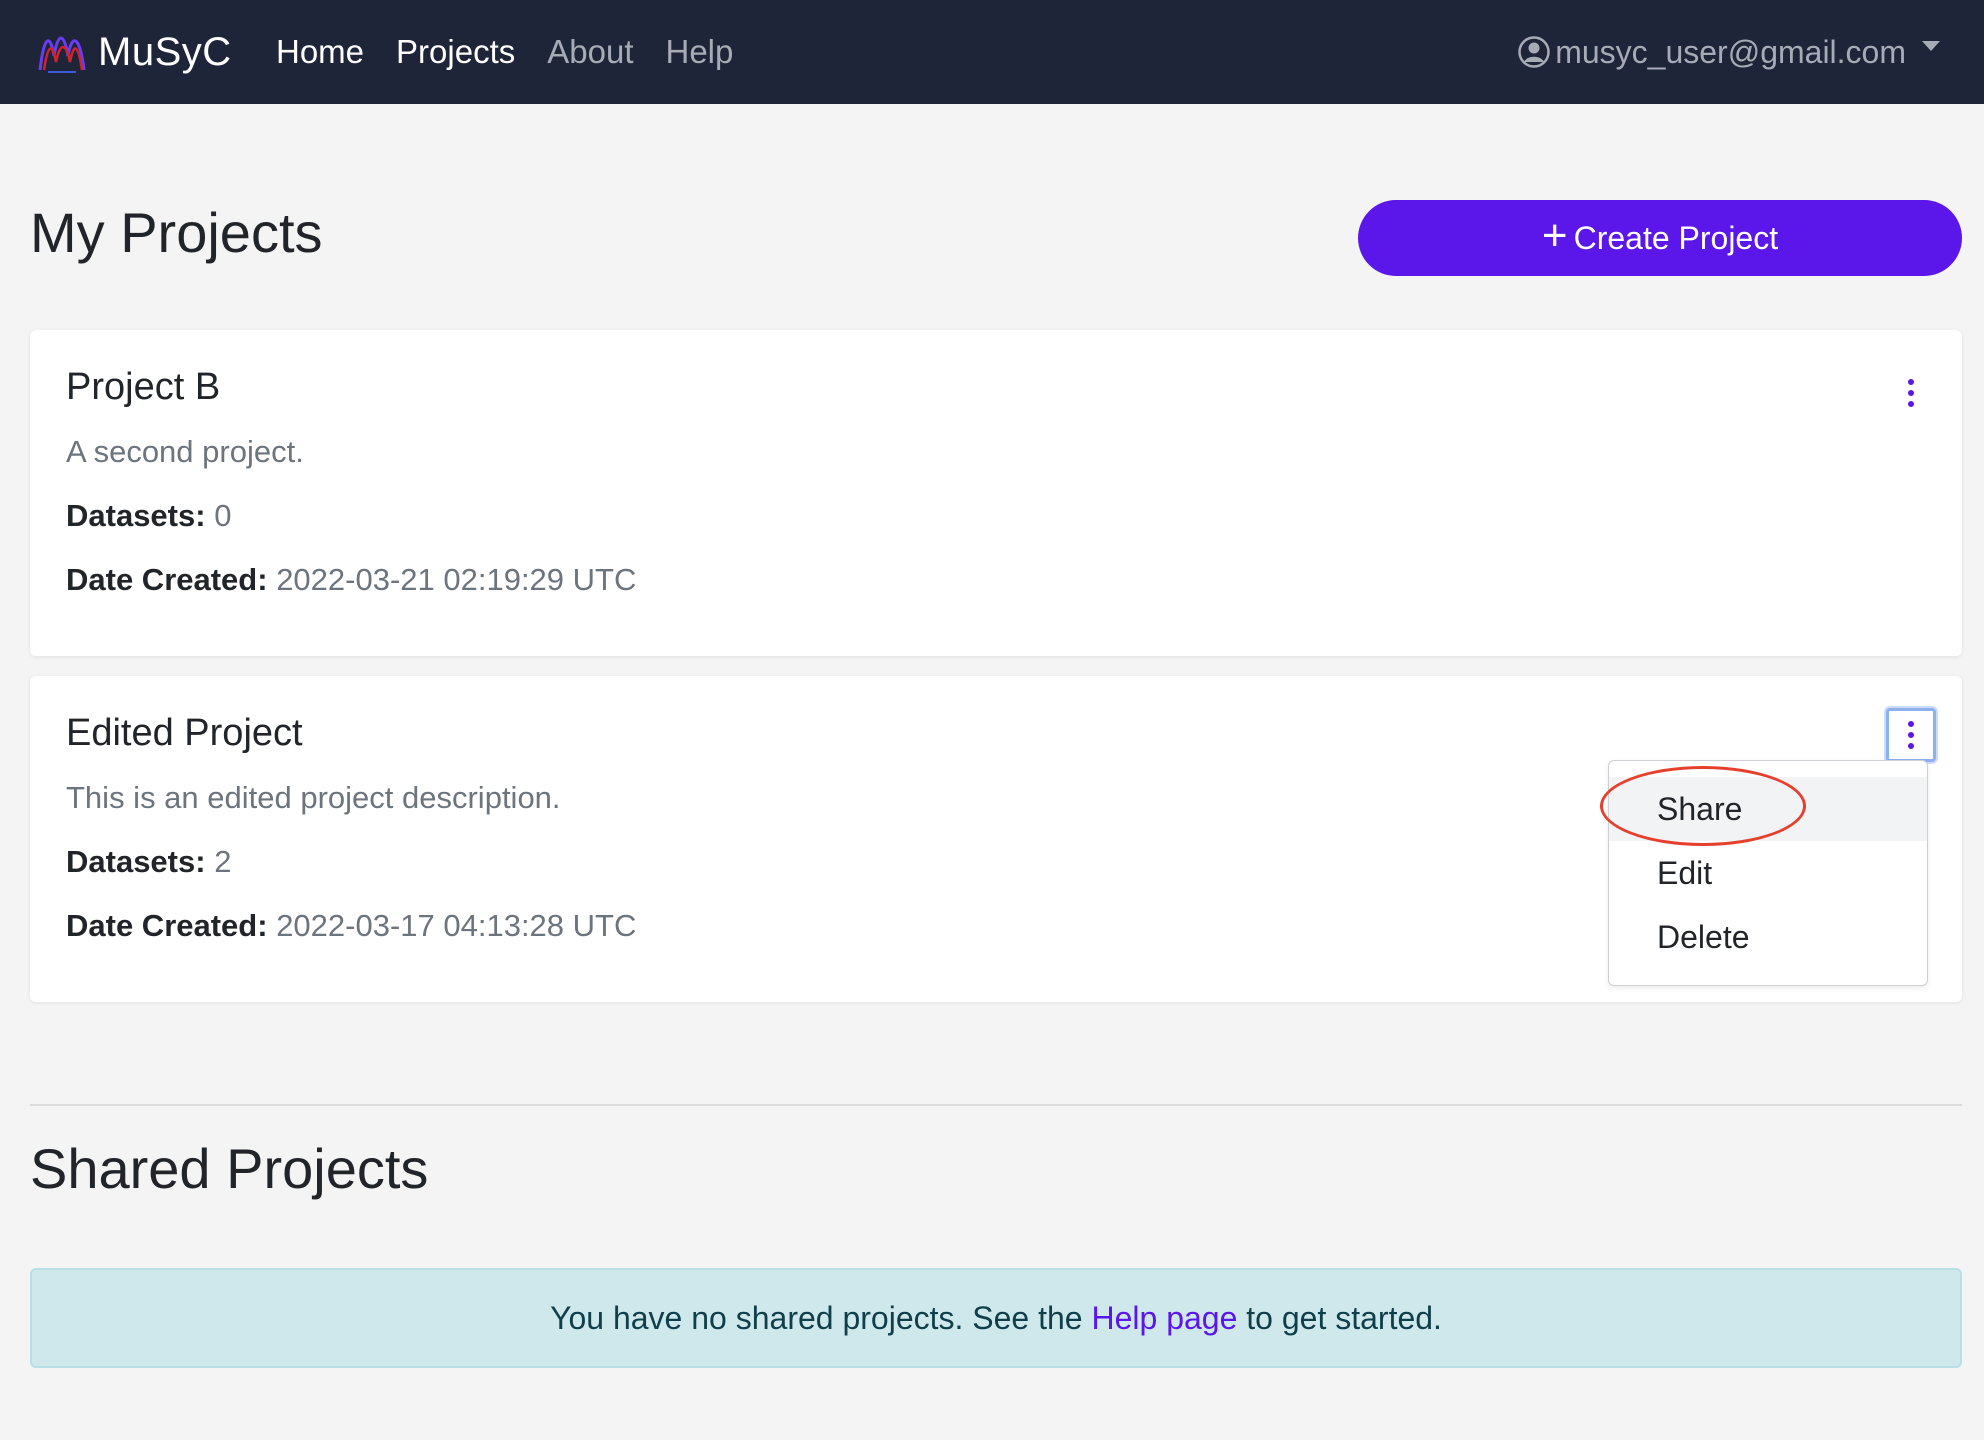 This screenshot has height=1440, width=1984. What do you see at coordinates (455, 52) in the screenshot?
I see `nav-link-projects: Projects` at bounding box center [455, 52].